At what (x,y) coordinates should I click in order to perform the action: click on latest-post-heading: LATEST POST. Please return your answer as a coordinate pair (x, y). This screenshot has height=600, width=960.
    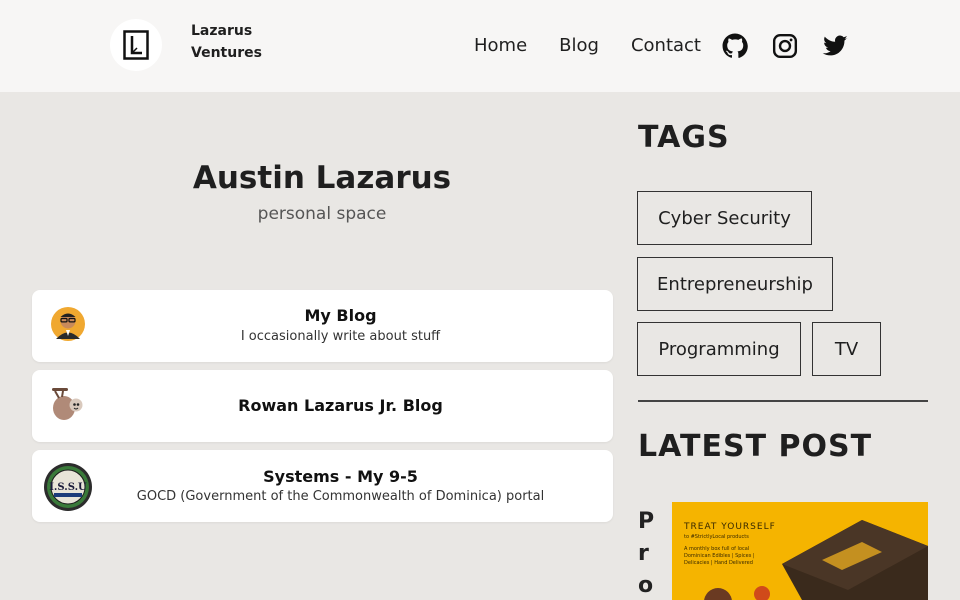
    Looking at the image, I should click on (755, 446).